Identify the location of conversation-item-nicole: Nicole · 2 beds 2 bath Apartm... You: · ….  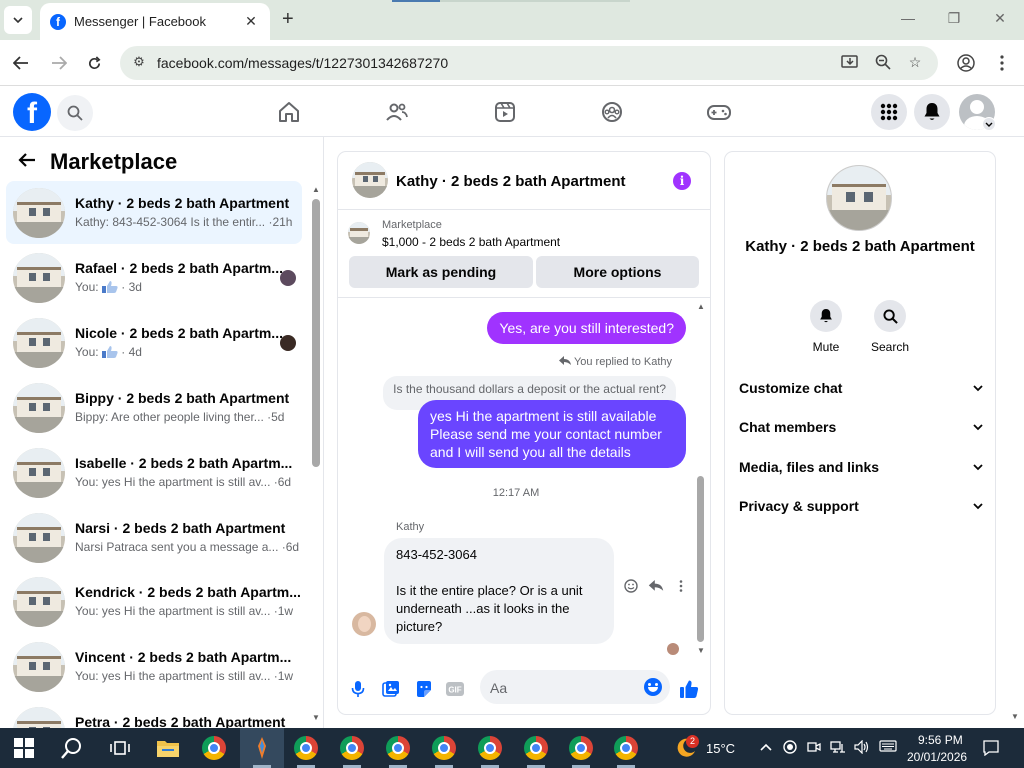
(154, 342).